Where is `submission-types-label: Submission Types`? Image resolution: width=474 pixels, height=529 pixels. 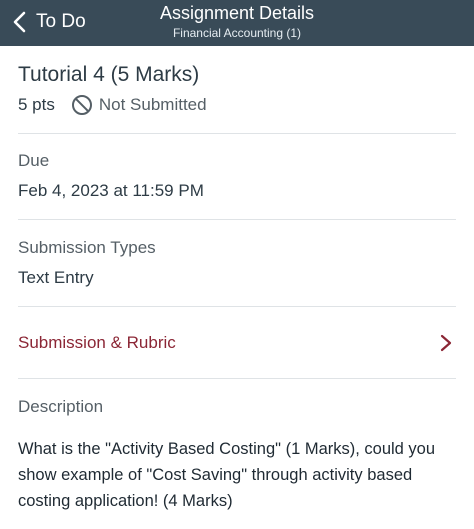 submission-types-label: Submission Types is located at coordinates (87, 247).